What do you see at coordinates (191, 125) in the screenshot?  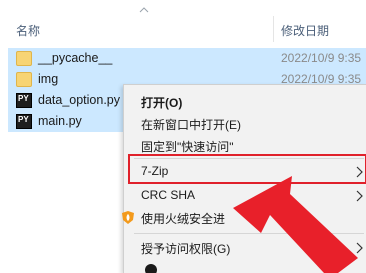 I see `menu-item-label: 在新窗口中打开(E)` at bounding box center [191, 125].